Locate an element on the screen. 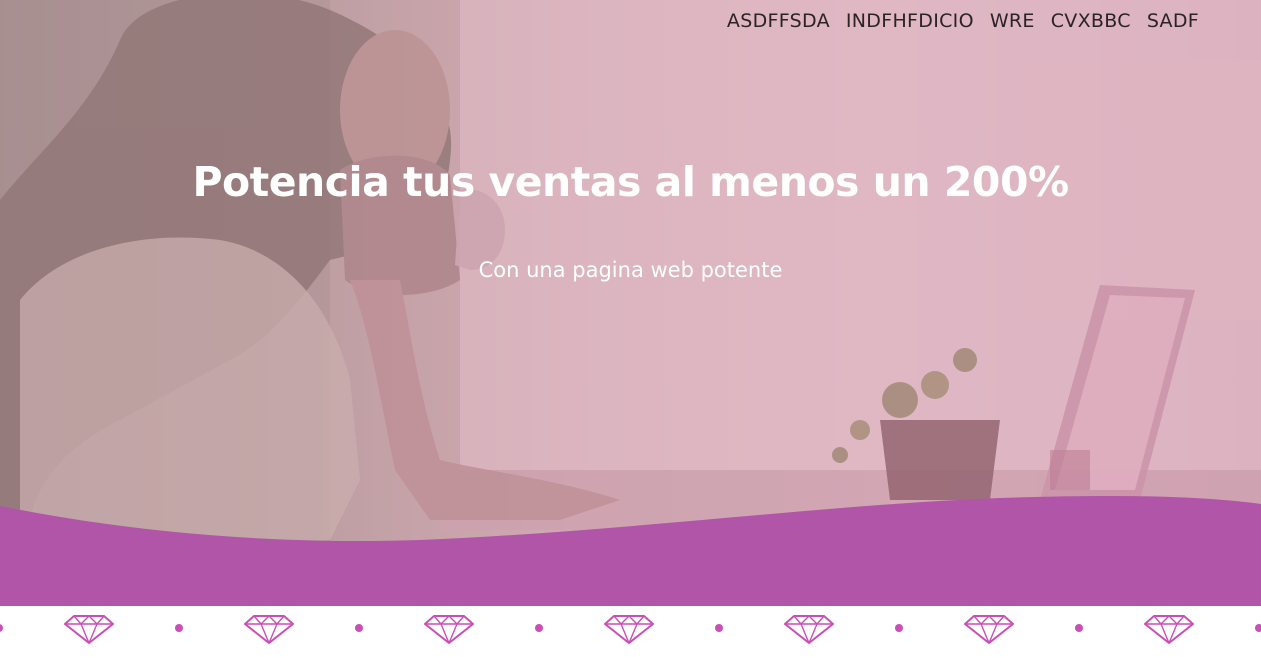 Image resolution: width=1261 pixels, height=657 pixels. nav-item-indfhfdicio: INDFHFDICIO is located at coordinates (910, 21).